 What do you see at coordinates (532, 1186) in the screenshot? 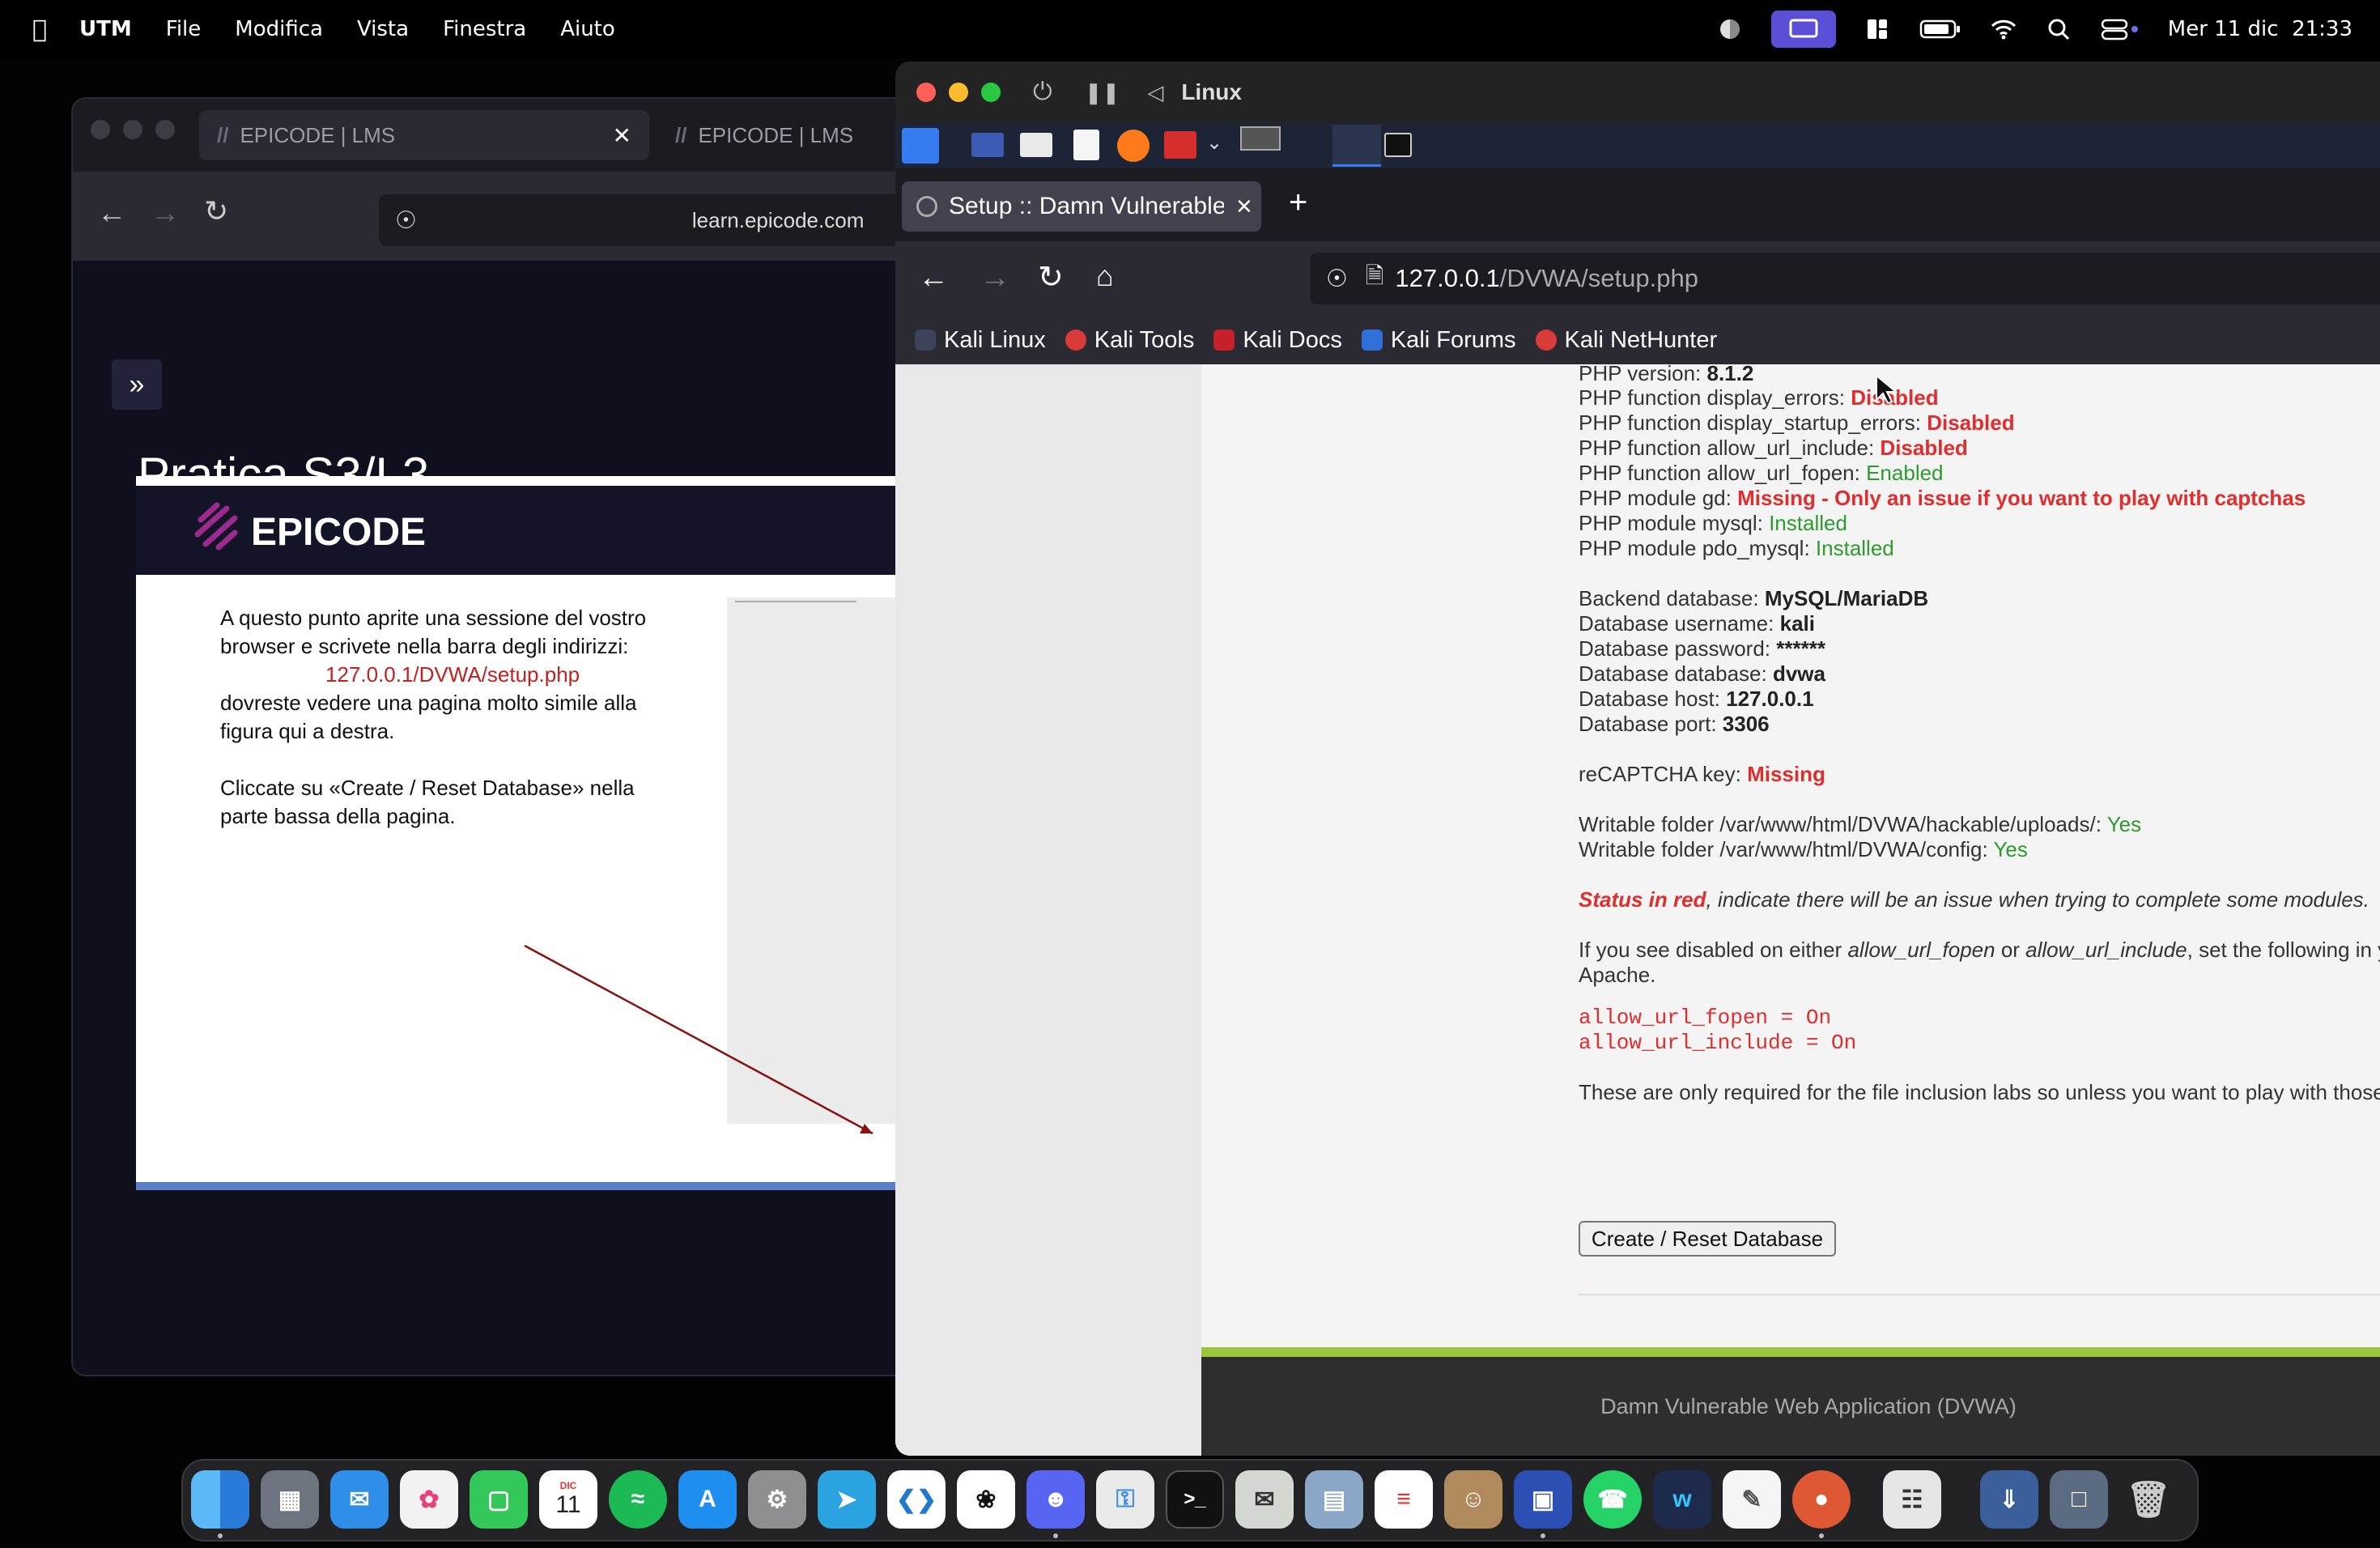
I see `slide-progress-bar` at bounding box center [532, 1186].